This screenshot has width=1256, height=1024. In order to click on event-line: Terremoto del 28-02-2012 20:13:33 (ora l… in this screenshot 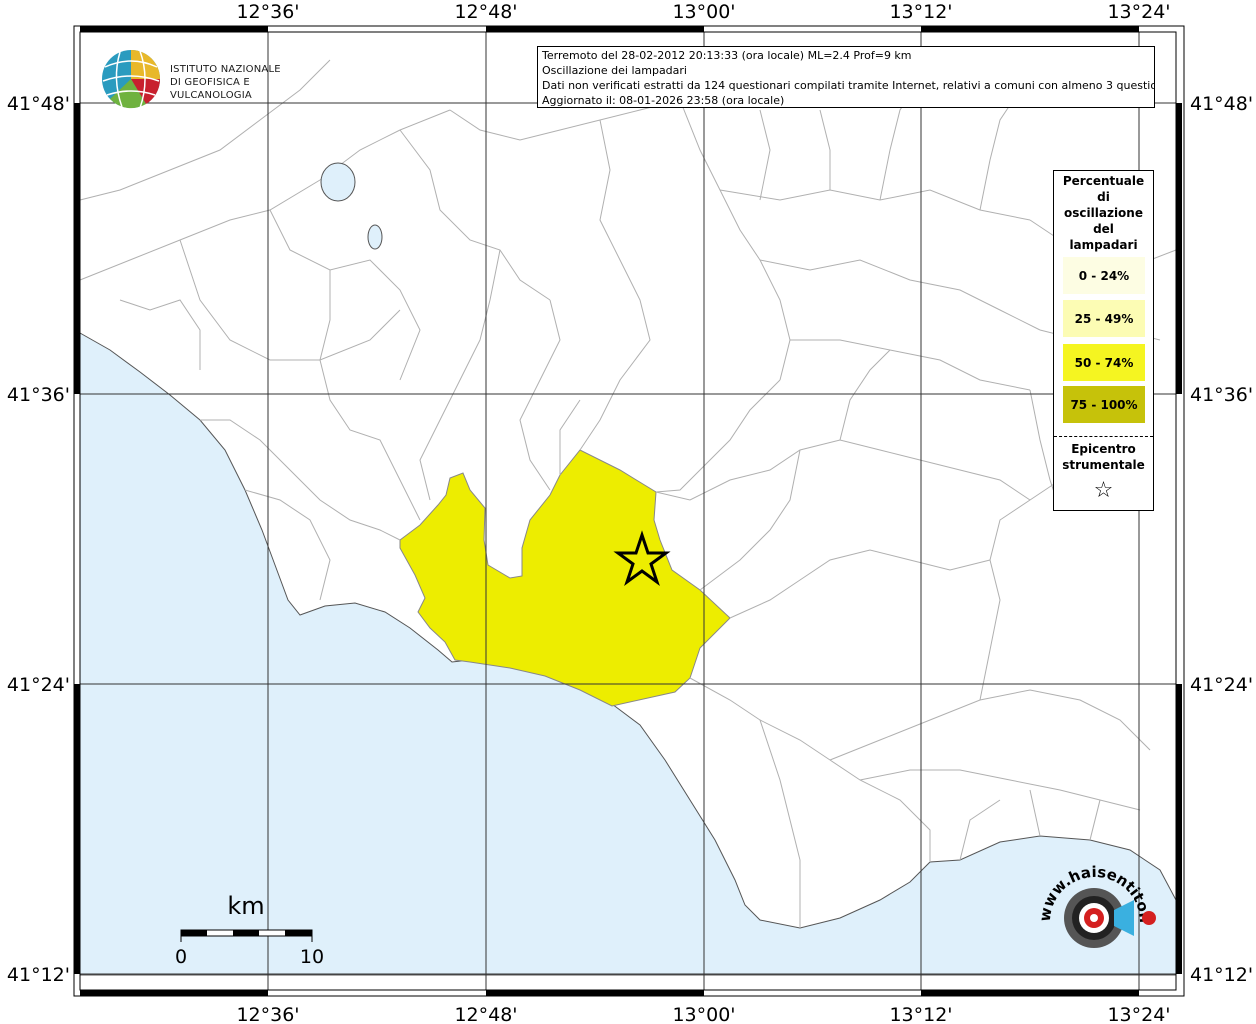, I will do `click(727, 55)`.